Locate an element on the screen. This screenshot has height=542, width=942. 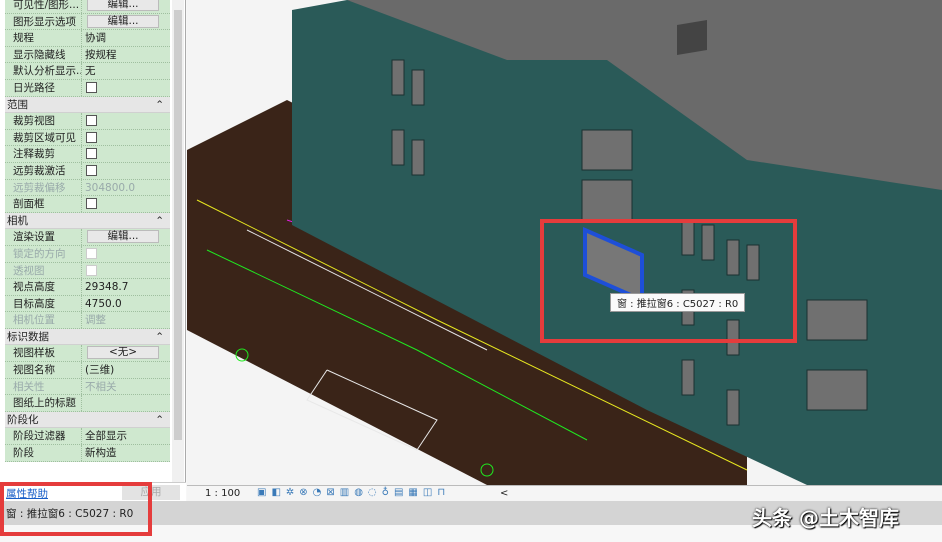
property-row: 视图样板 <无> is located at coordinates (87, 354).